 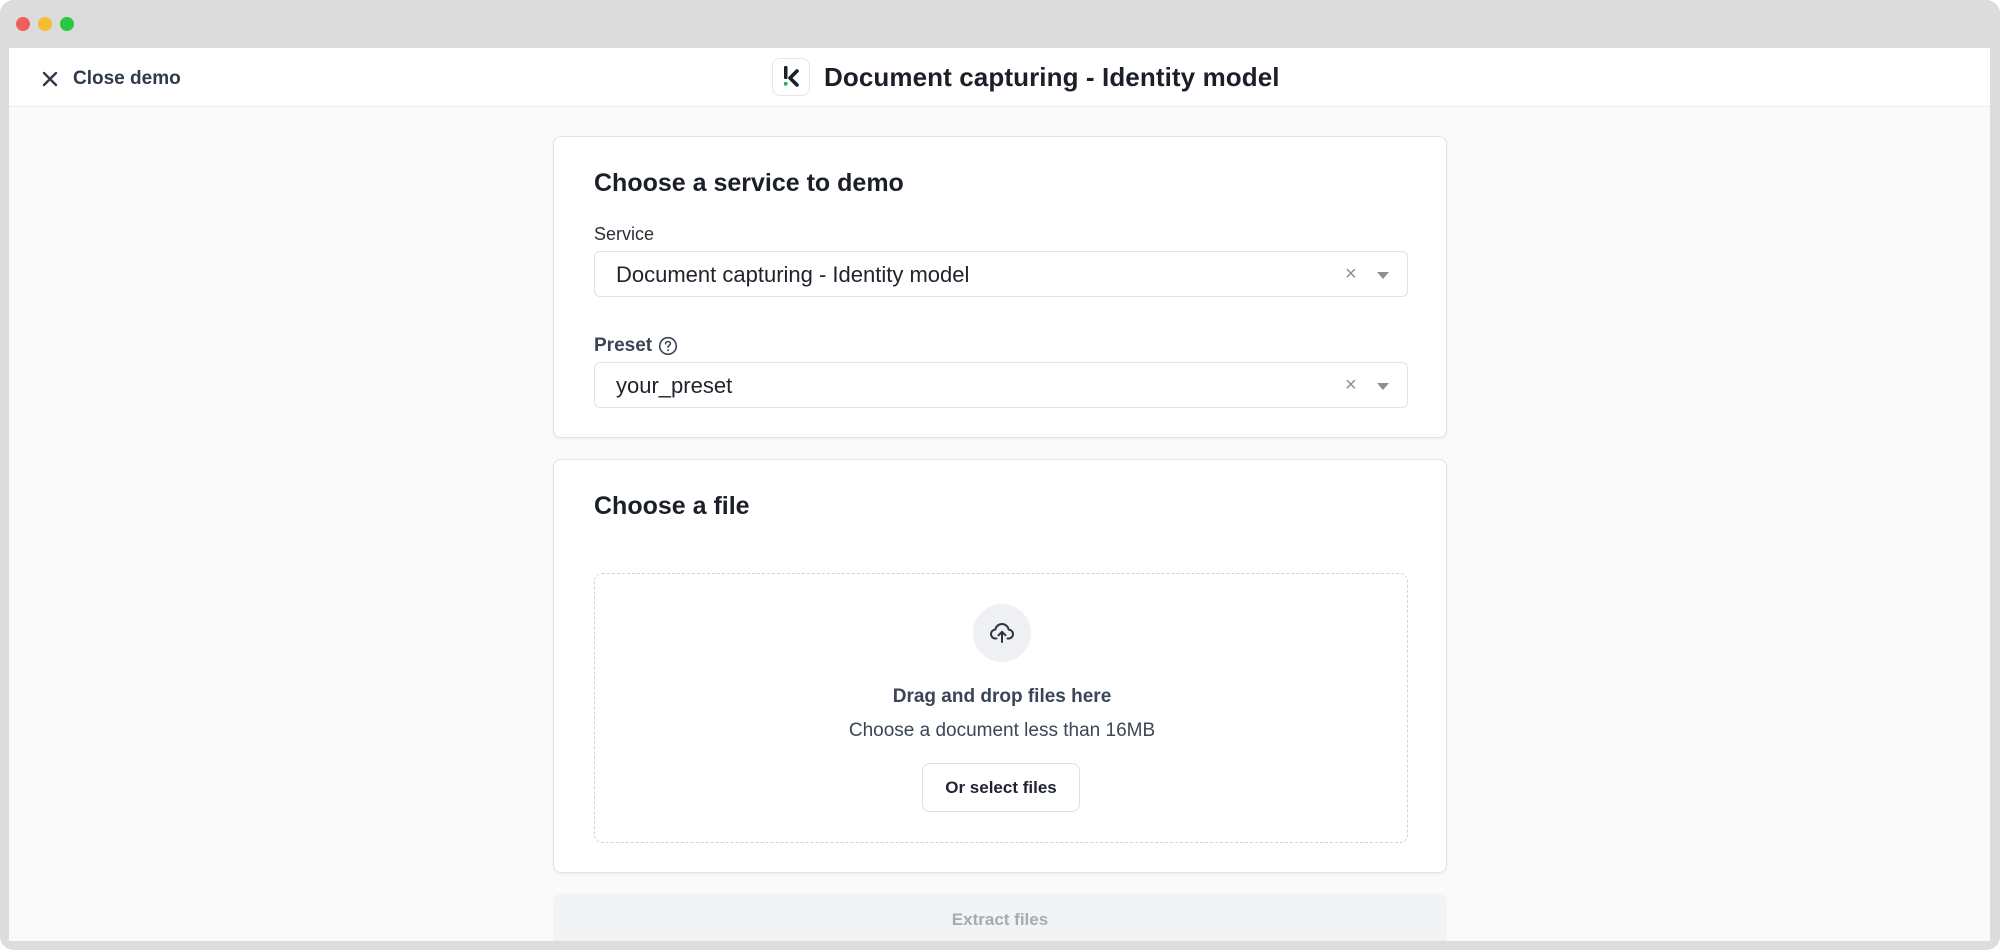 What do you see at coordinates (1352, 274) in the screenshot?
I see `service-clear-icon: ×` at bounding box center [1352, 274].